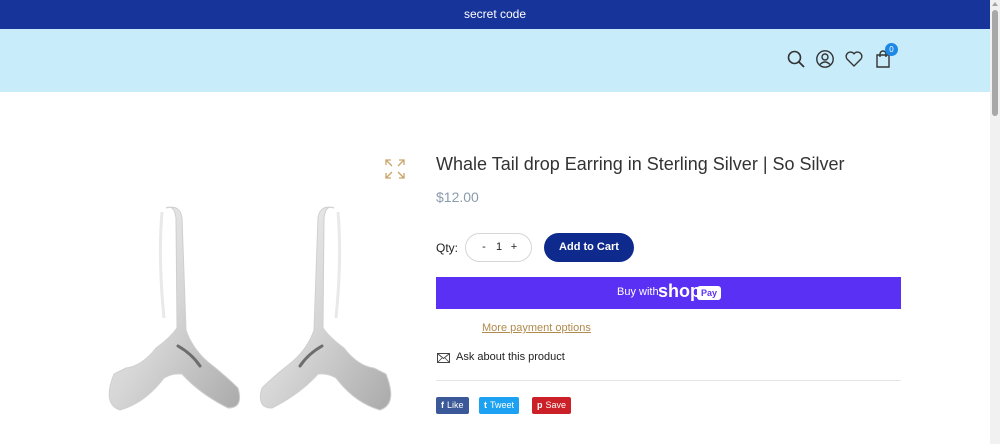 The image size is (1000, 444). I want to click on shop-pay-prefix: Buy with, so click(638, 292).